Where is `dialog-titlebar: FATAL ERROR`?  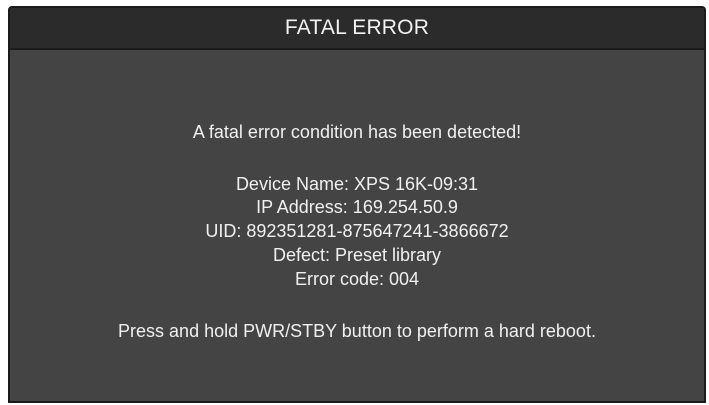 dialog-titlebar: FATAL ERROR is located at coordinates (357, 29).